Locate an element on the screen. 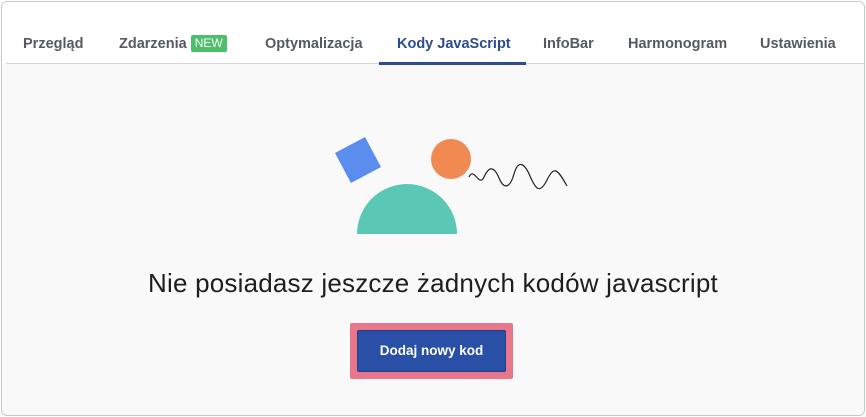  tab-label: Ustawienia is located at coordinates (798, 44).